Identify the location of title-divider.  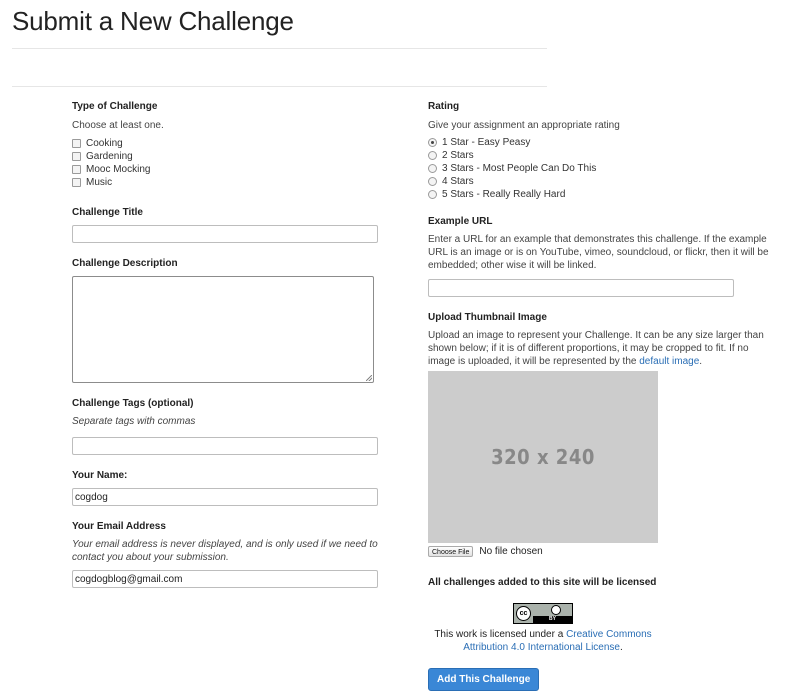
(279, 48).